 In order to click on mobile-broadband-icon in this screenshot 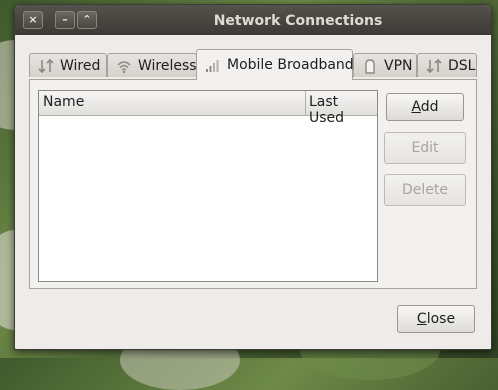, I will do `click(213, 65)`.